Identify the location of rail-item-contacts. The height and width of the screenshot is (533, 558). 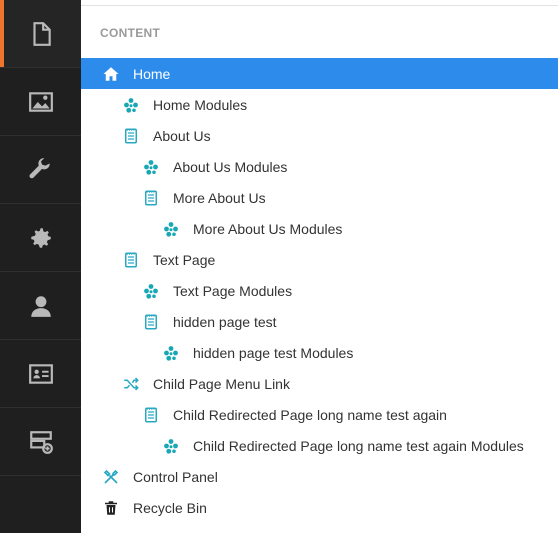
(40, 374).